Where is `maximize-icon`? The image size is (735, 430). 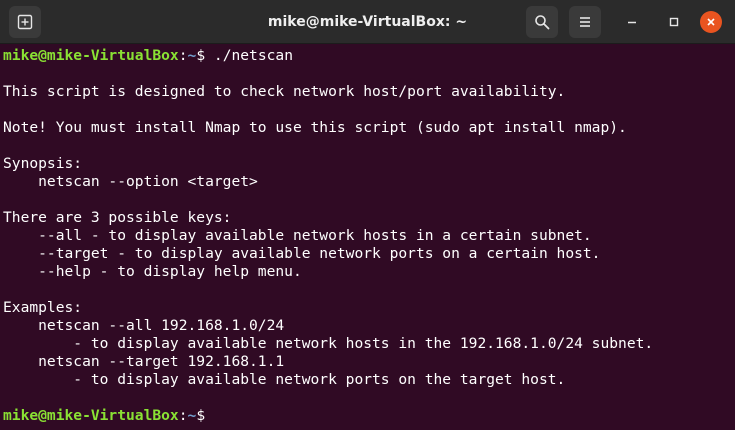
maximize-icon is located at coordinates (674, 22).